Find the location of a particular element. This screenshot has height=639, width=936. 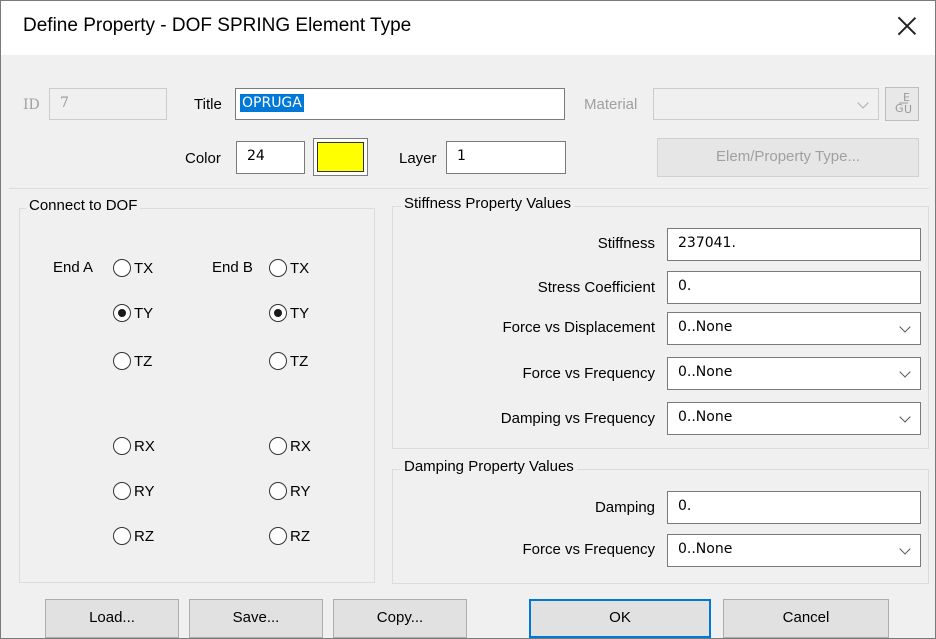

title-value: OPRUGA is located at coordinates (272, 103).